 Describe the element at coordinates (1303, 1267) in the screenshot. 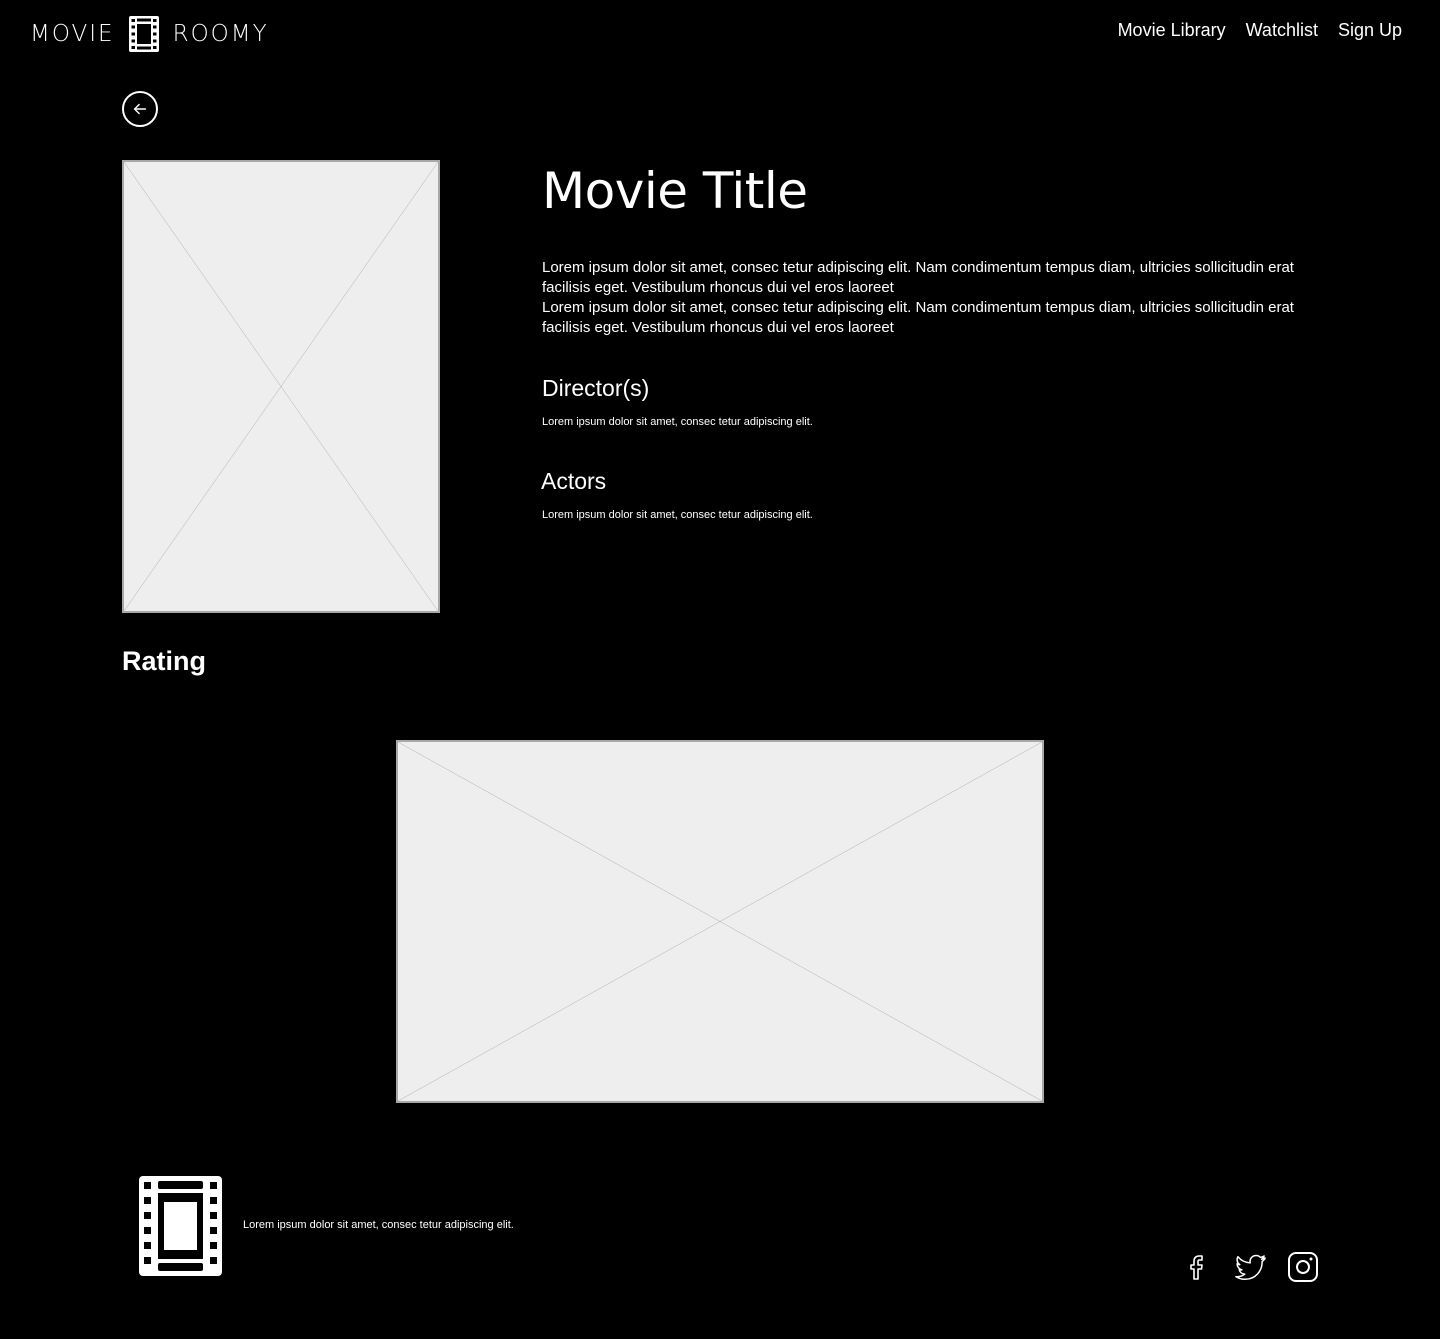

I see `instagram-icon` at that location.